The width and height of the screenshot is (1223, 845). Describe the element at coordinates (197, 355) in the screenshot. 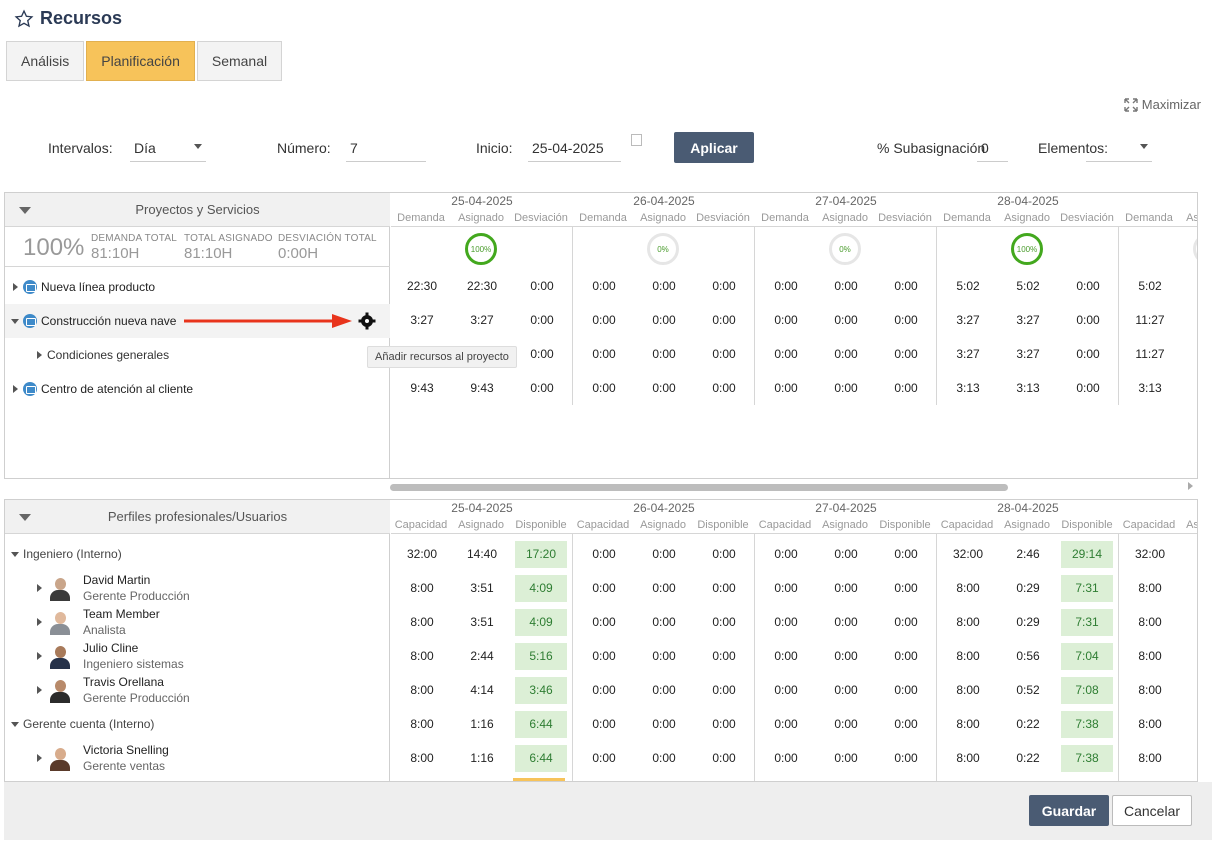

I see `project-row: Condiciones generales` at that location.